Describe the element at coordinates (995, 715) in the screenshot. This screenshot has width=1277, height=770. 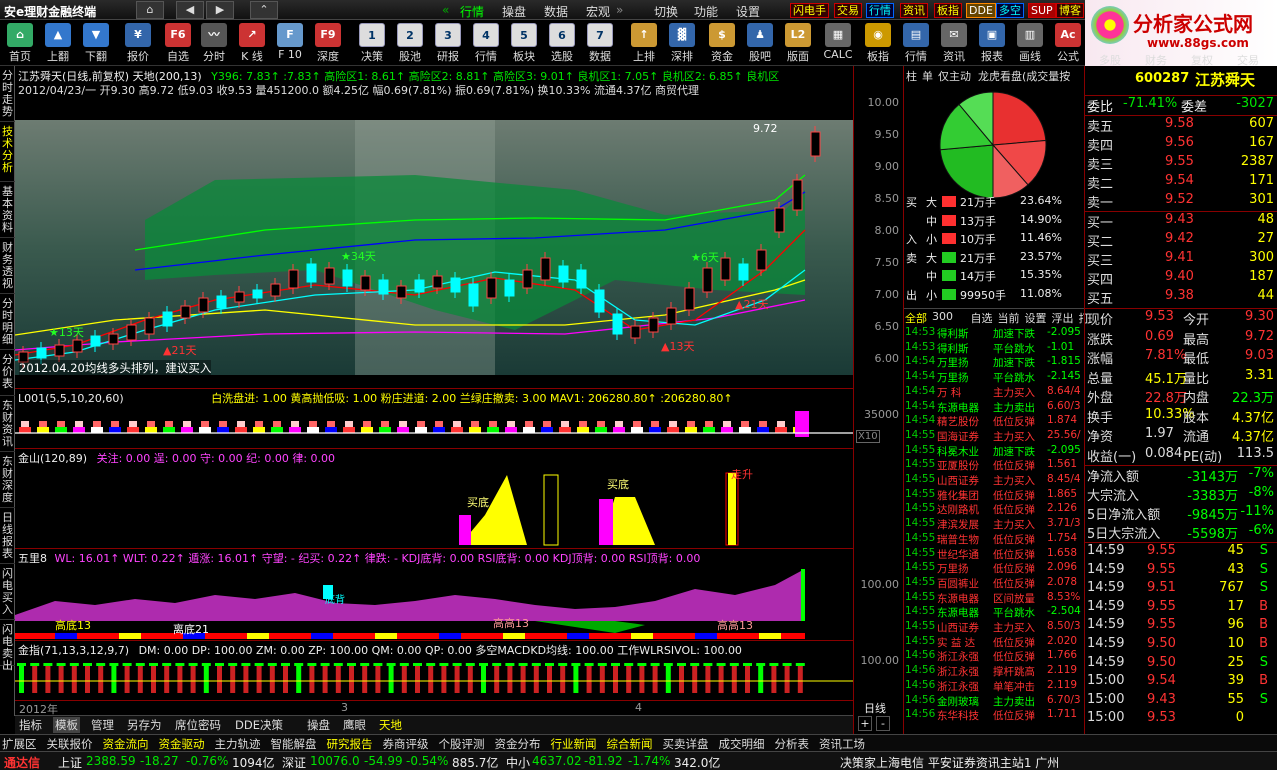
I see `ticker-row: 14:56 东华科技 低位反弹 1.711` at that location.